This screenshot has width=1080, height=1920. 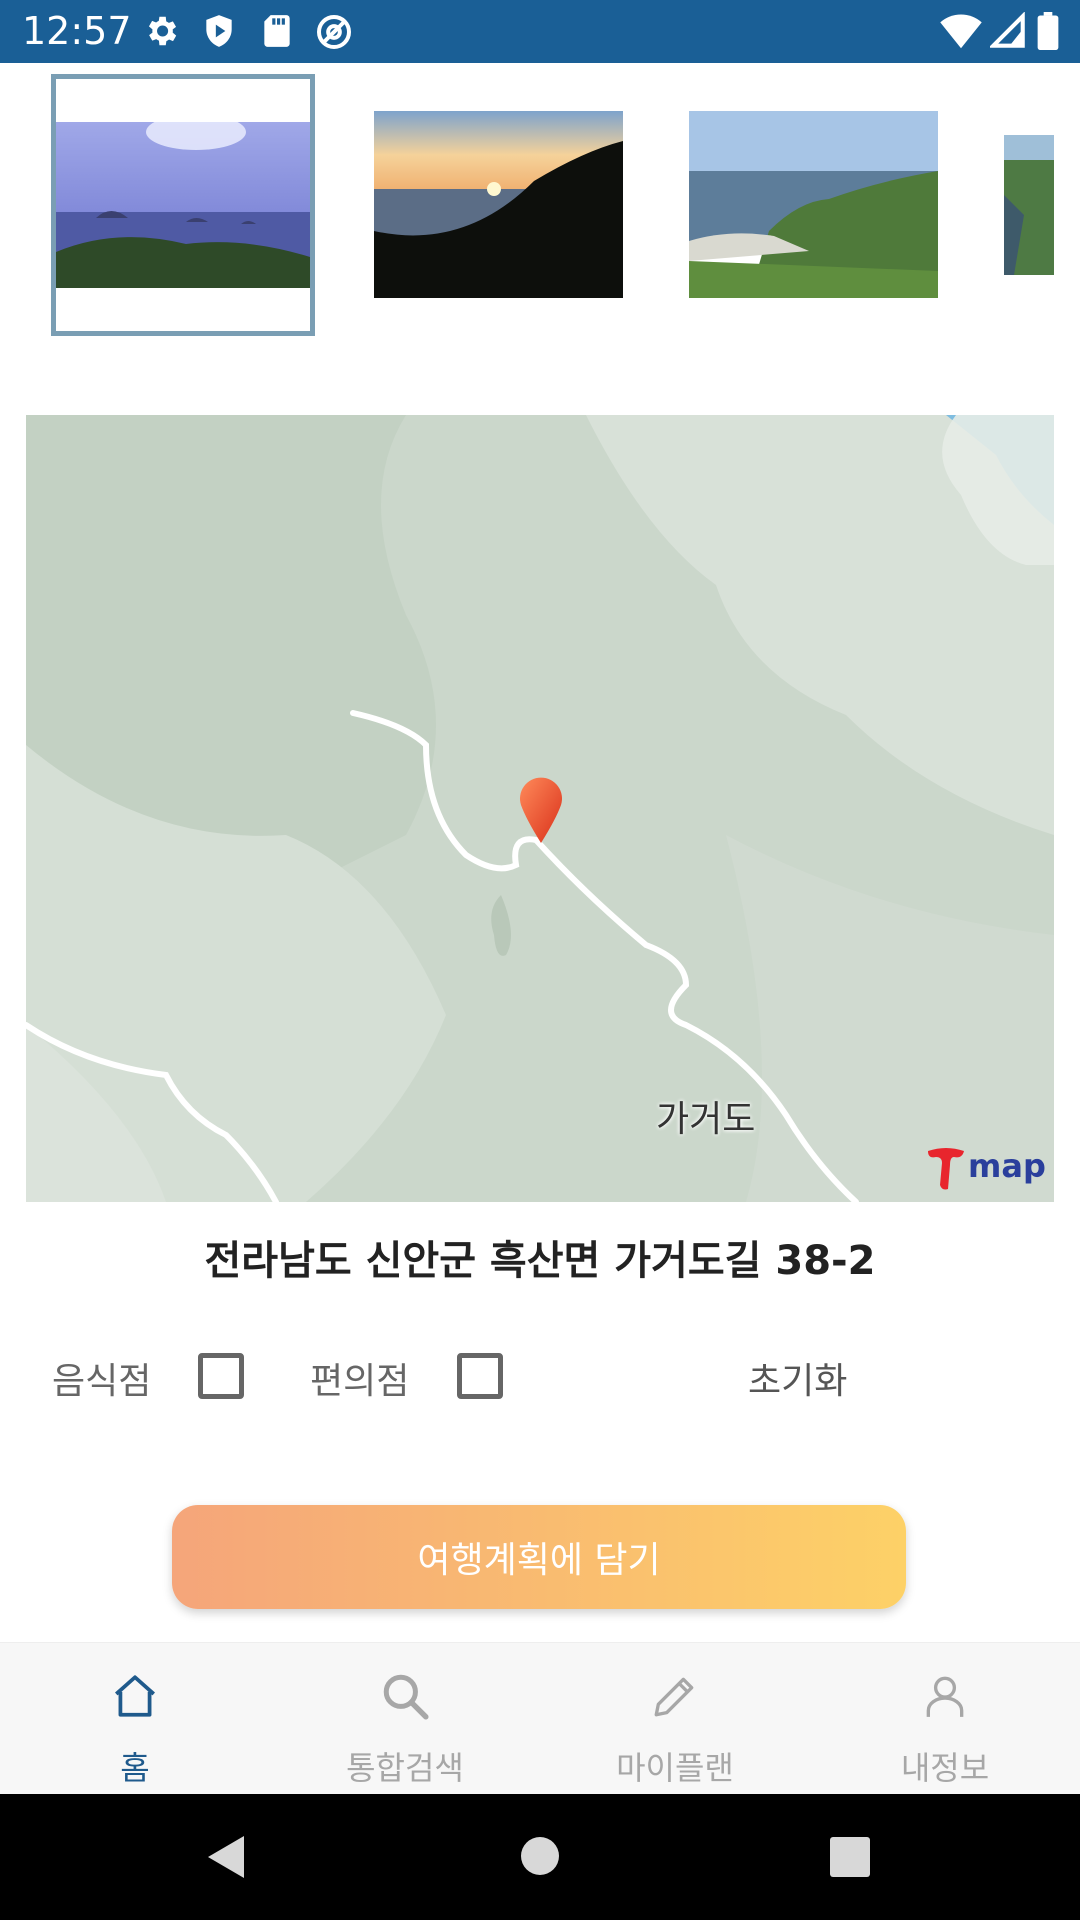 What do you see at coordinates (1029, 205) in the screenshot?
I see `thumbnail-cliff-partial` at bounding box center [1029, 205].